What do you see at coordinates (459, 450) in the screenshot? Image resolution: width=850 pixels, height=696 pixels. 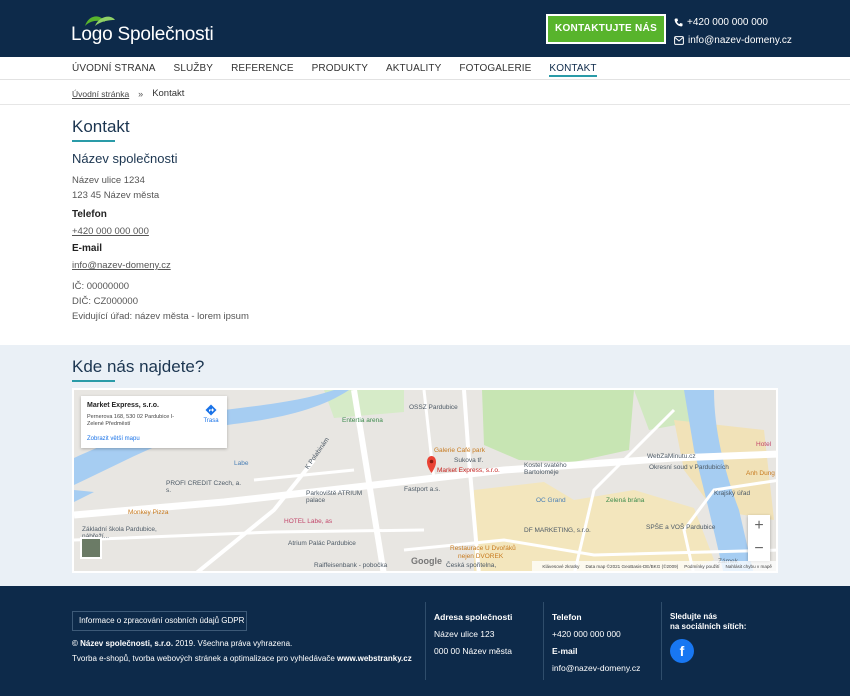 I see `map-label-galerie: Galerie Café park` at bounding box center [459, 450].